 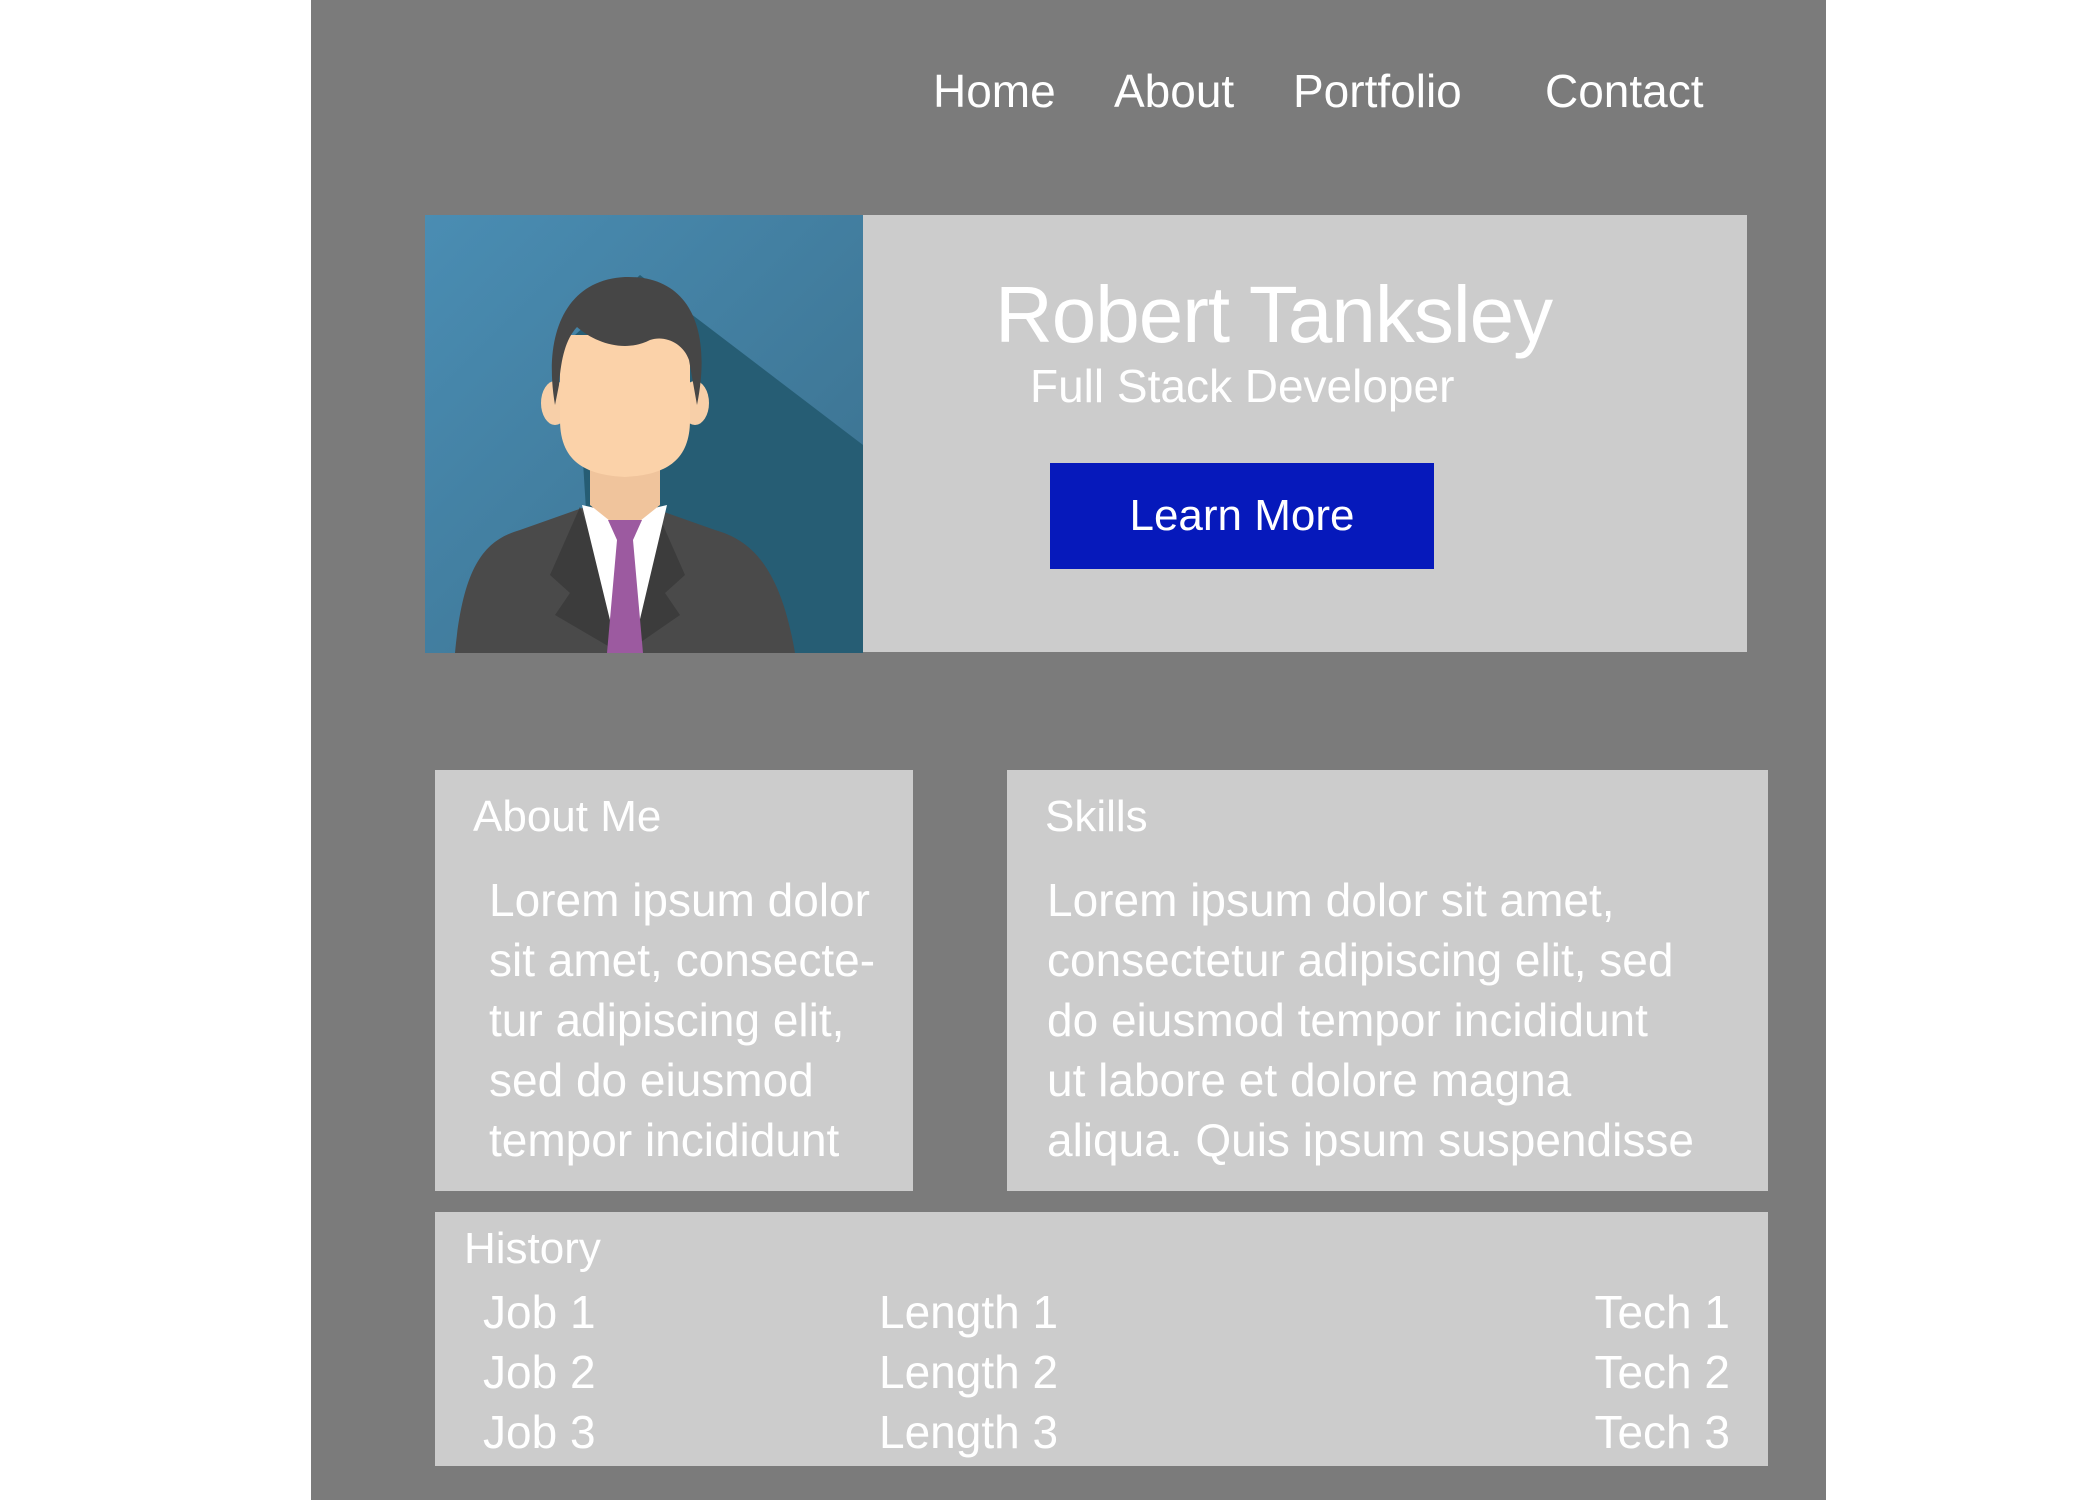 What do you see at coordinates (1096, 816) in the screenshot?
I see `skills-heading: Skills` at bounding box center [1096, 816].